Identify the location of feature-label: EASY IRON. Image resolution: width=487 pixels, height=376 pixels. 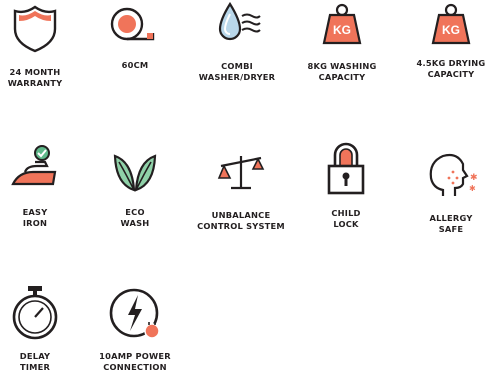
(35, 217).